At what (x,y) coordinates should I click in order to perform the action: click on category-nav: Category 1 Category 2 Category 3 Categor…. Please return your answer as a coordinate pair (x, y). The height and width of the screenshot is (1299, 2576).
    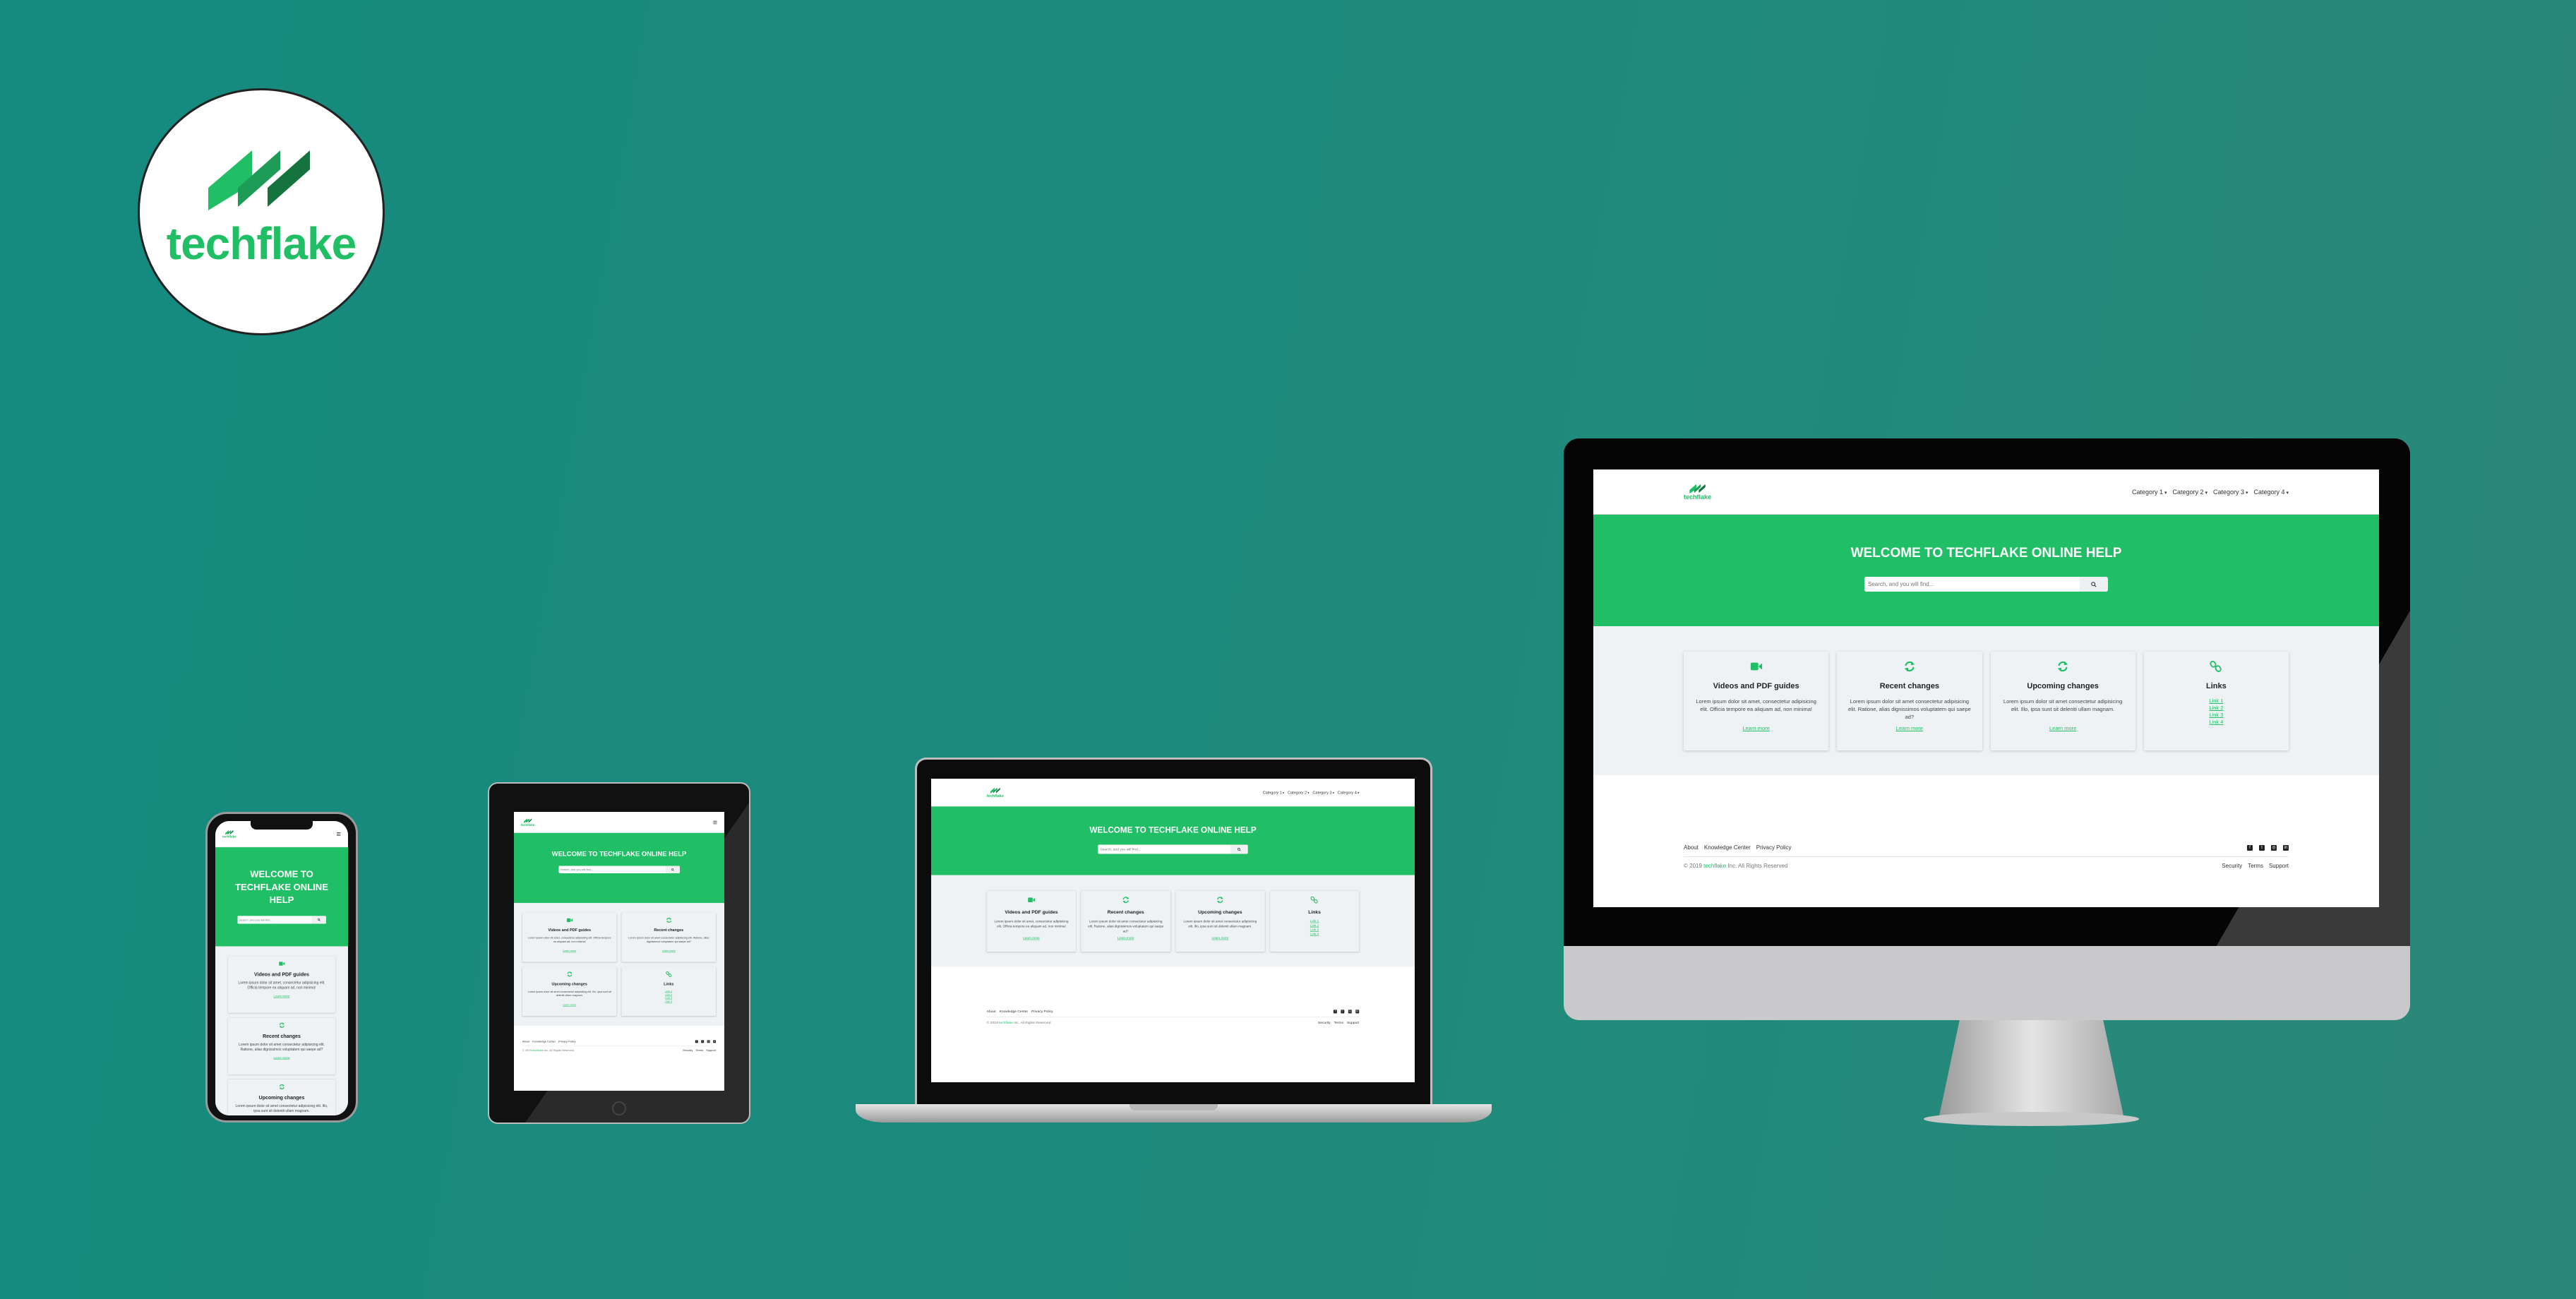
    Looking at the image, I should click on (2210, 493).